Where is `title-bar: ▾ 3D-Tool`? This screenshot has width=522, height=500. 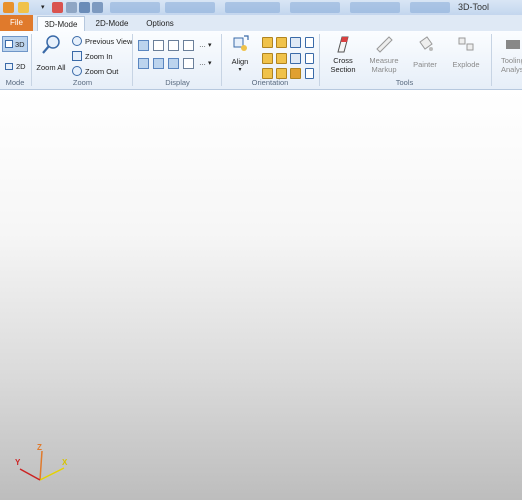 title-bar: ▾ 3D-Tool is located at coordinates (261, 7).